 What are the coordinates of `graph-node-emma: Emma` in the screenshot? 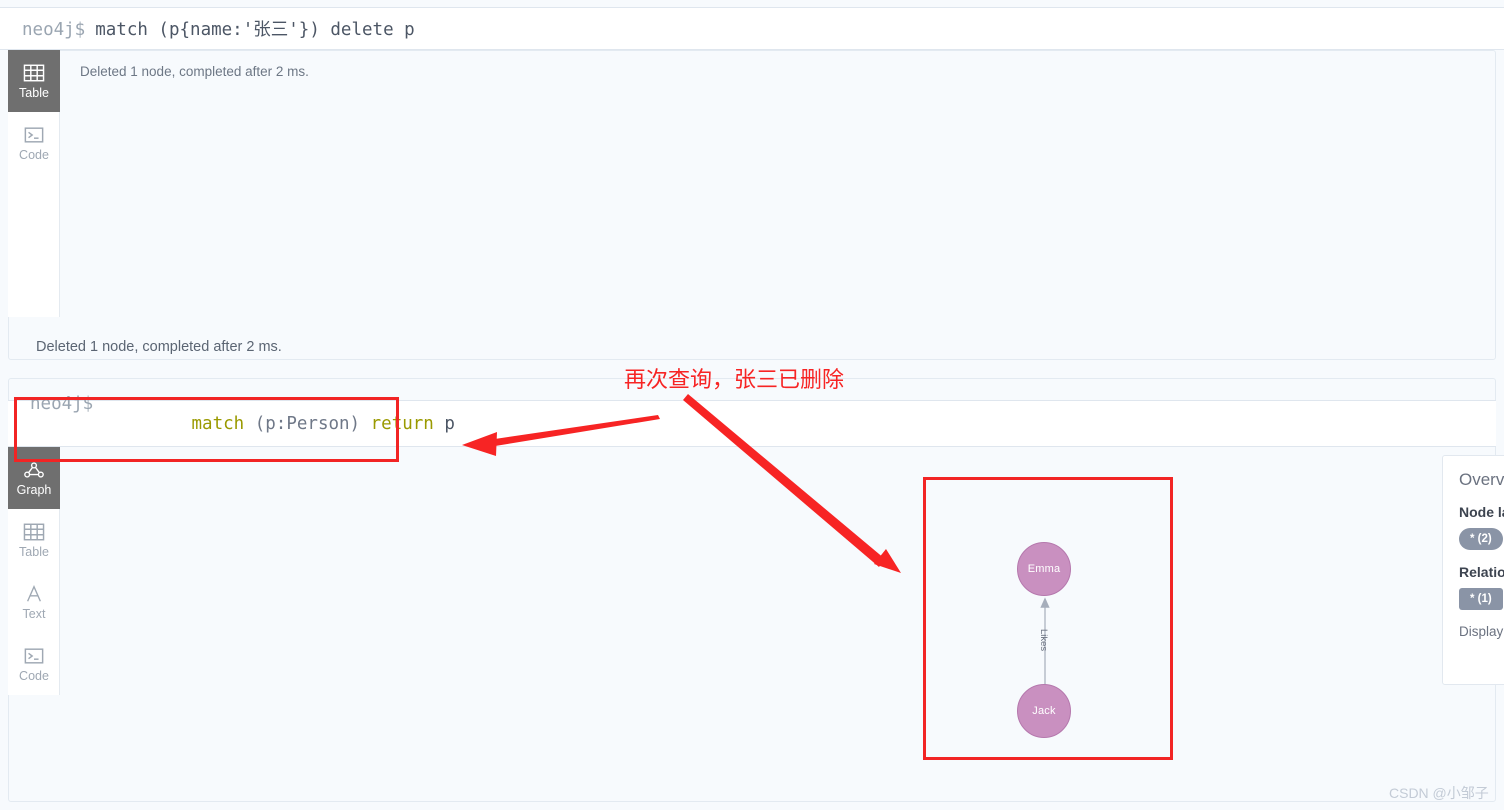 It's located at (1044, 569).